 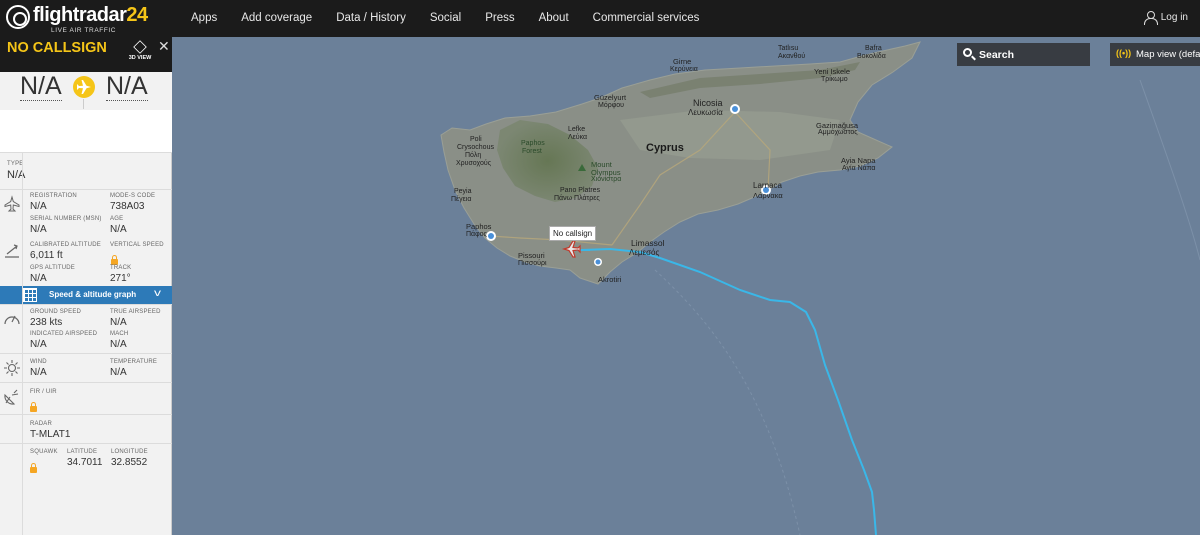 I want to click on route-display: N/A N/A, so click(x=86, y=91).